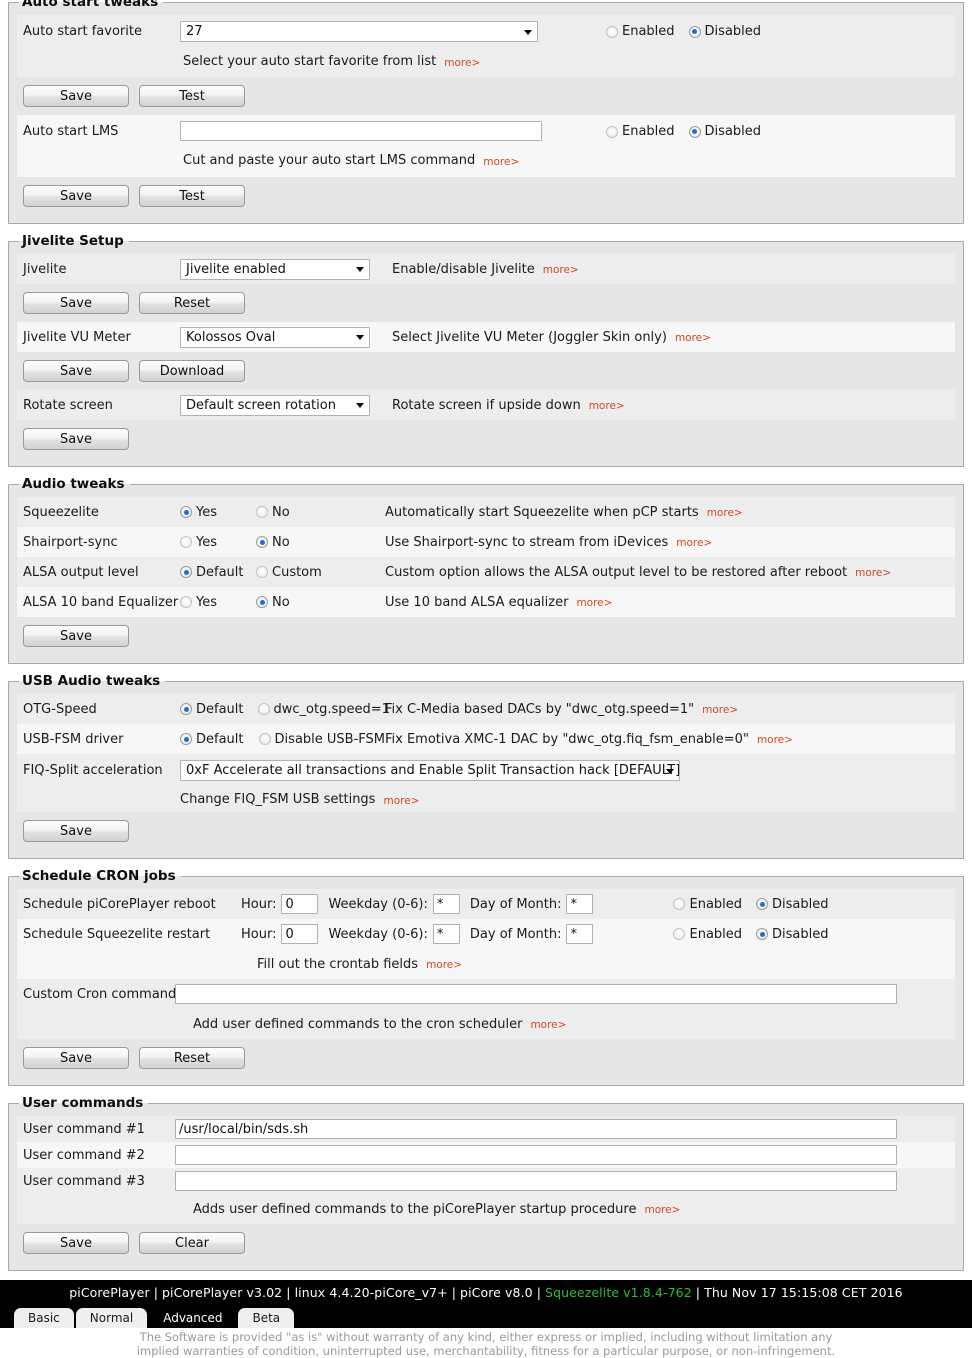  I want to click on auto-start-favorite-disabled-radio: Disabled, so click(724, 31).